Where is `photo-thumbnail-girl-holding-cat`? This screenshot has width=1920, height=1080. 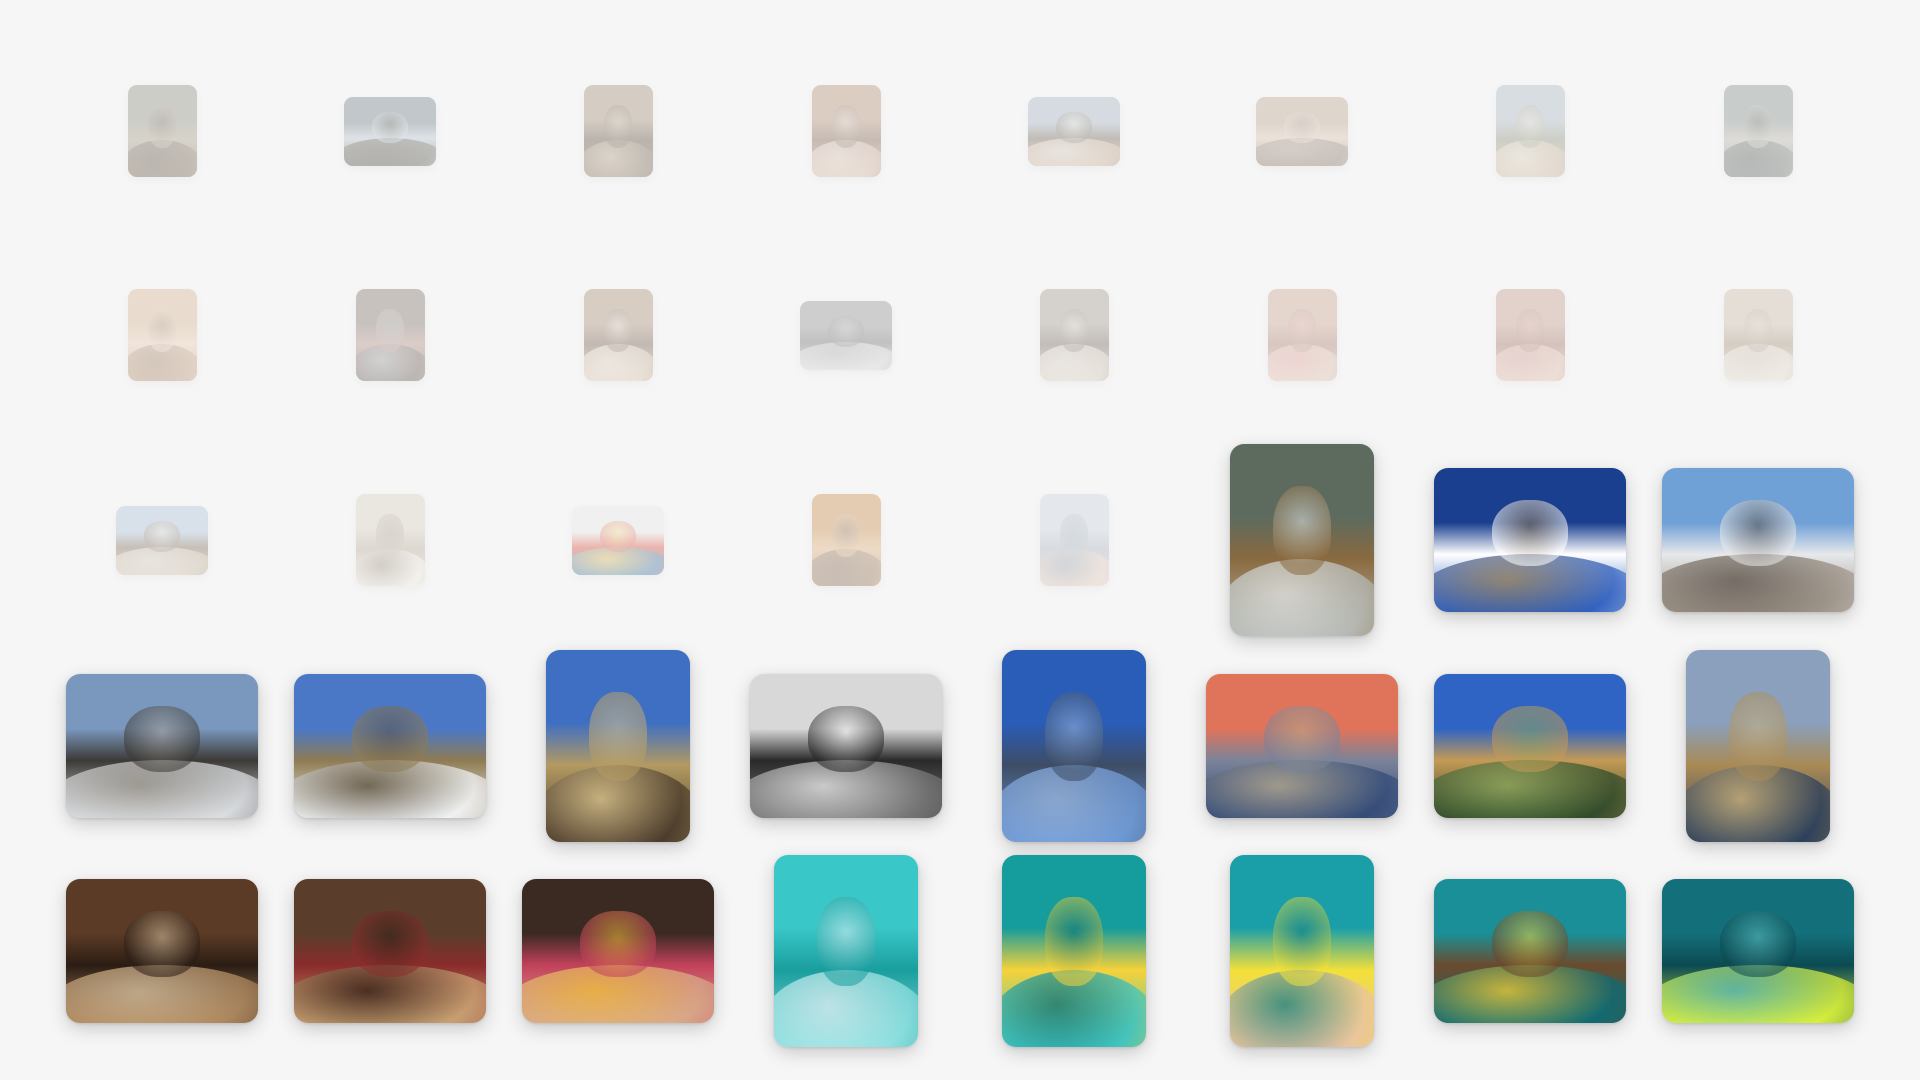
photo-thumbnail-girl-holding-cat is located at coordinates (1074, 335).